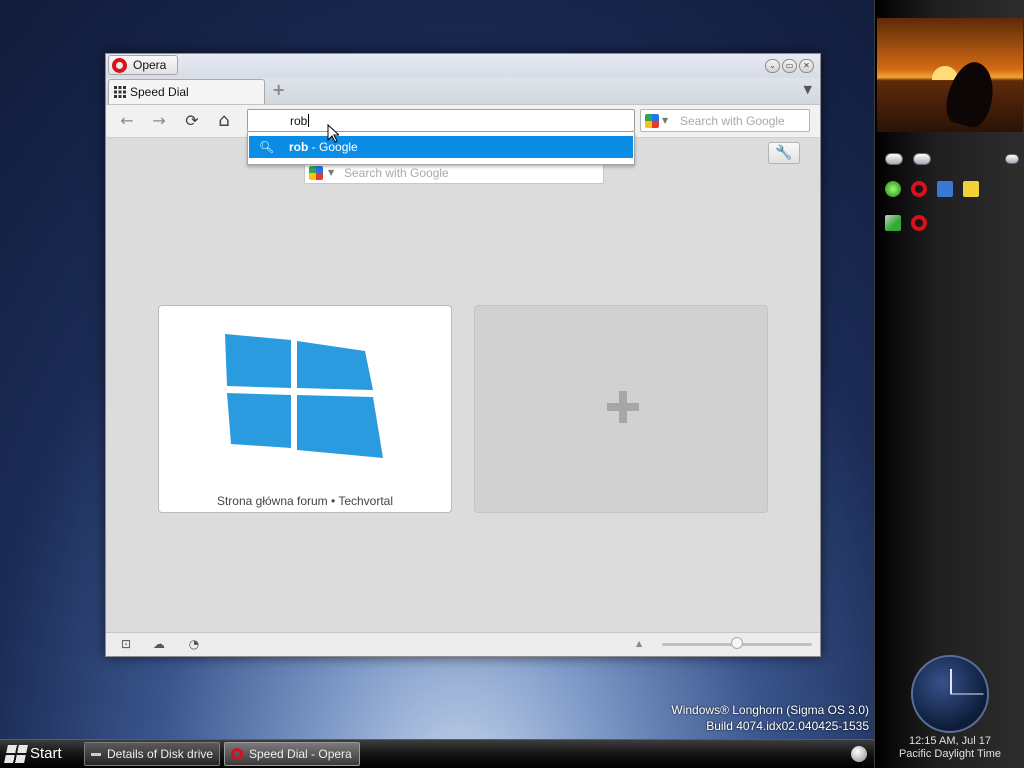 This screenshot has width=1024, height=768. What do you see at coordinates (126, 644) in the screenshot?
I see `panel-toggle-icon: ⊡` at bounding box center [126, 644].